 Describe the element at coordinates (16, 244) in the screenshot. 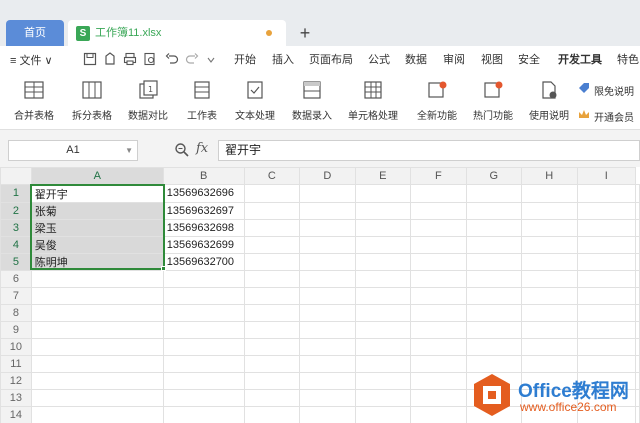

I see `row-header: 4` at that location.